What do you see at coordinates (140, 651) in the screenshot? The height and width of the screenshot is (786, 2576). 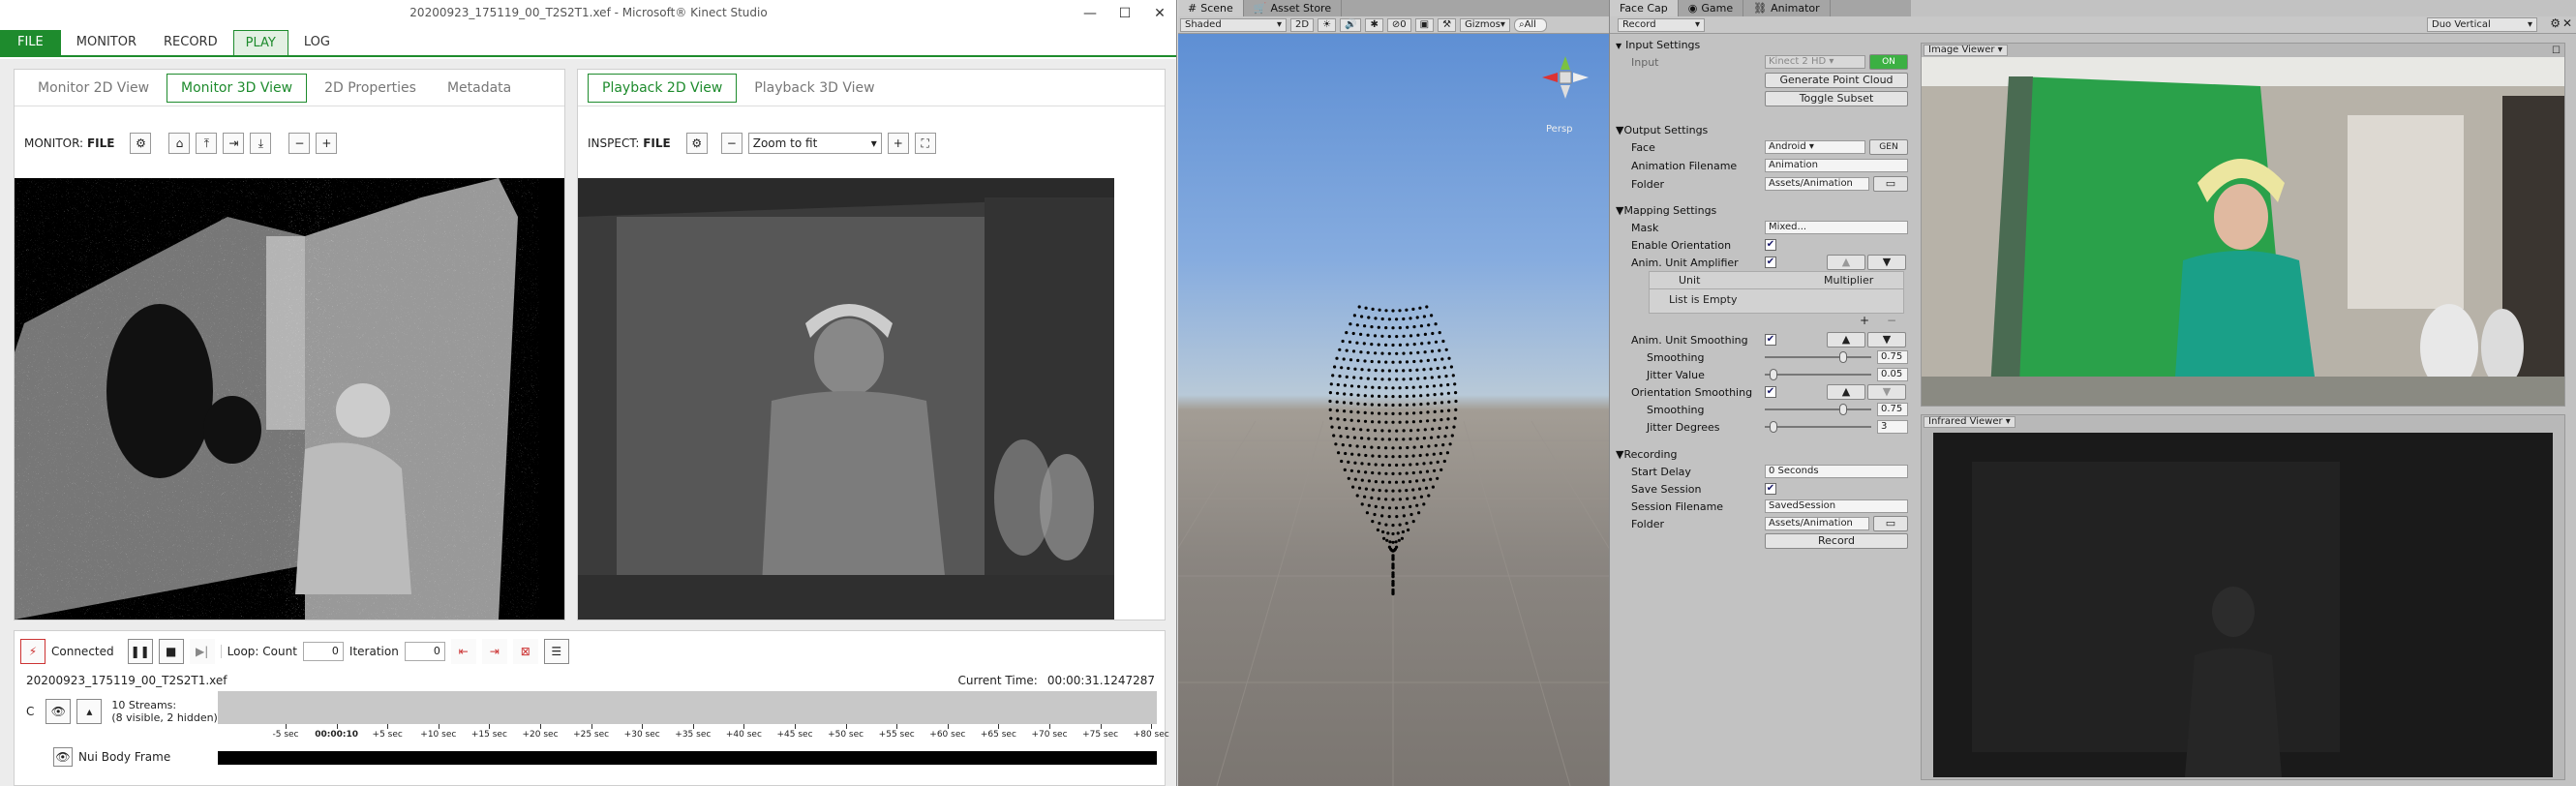 I see `pause-button: ❚❚` at bounding box center [140, 651].